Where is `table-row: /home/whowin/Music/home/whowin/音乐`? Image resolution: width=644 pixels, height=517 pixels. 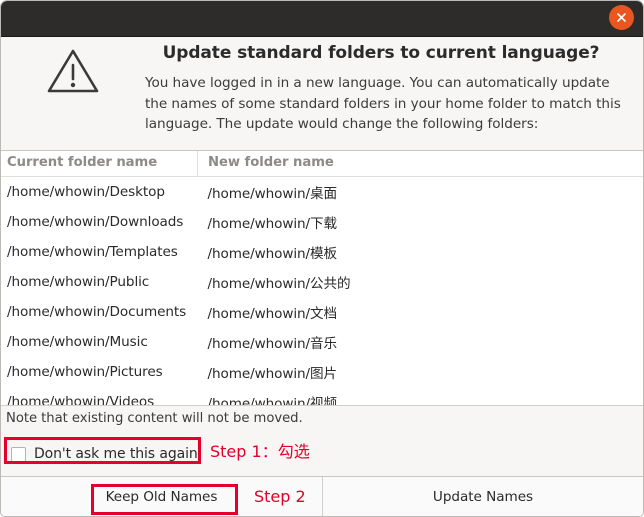 table-row: /home/whowin/Music/home/whowin/音乐 is located at coordinates (322, 342).